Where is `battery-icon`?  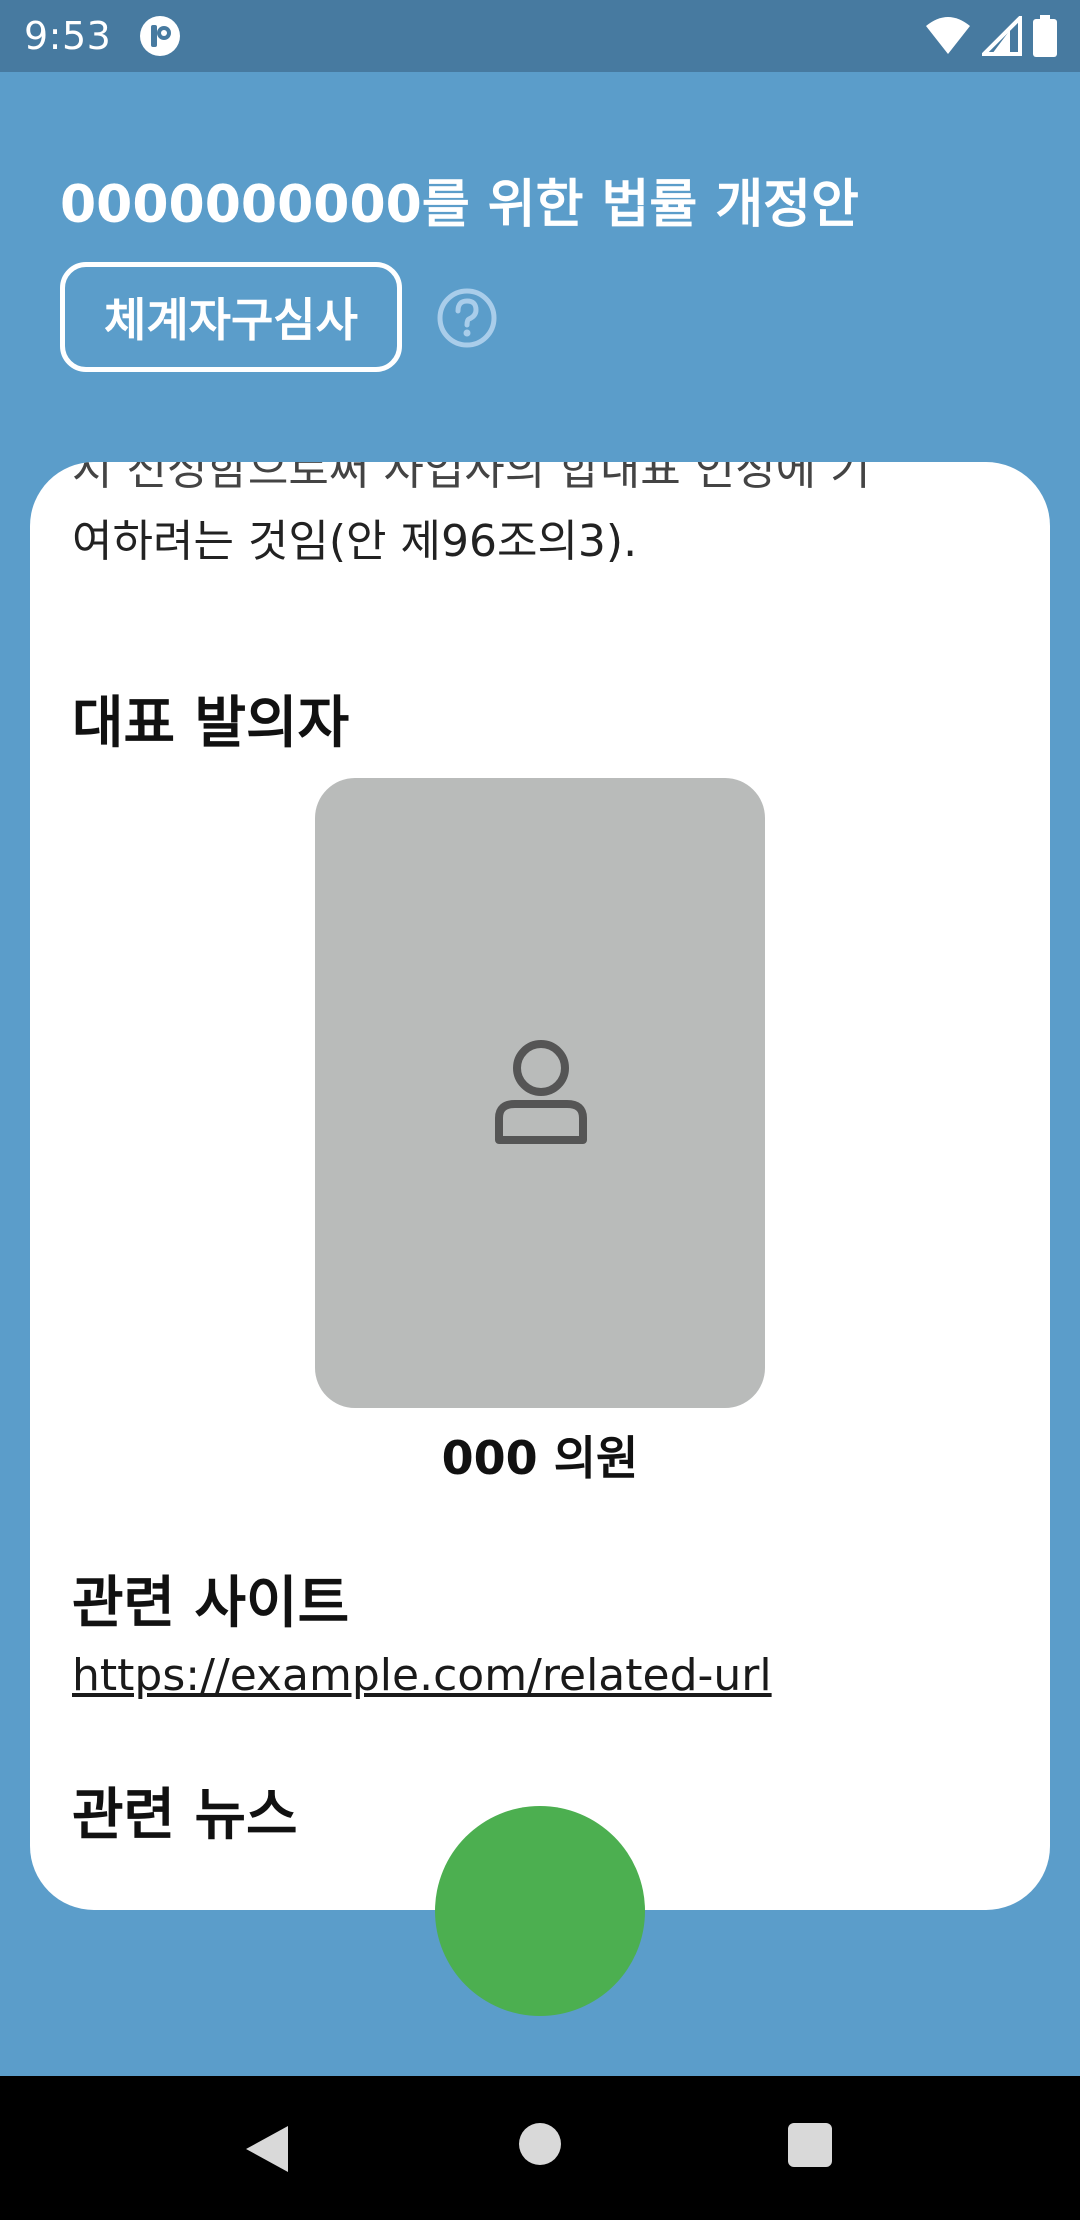 battery-icon is located at coordinates (1045, 36).